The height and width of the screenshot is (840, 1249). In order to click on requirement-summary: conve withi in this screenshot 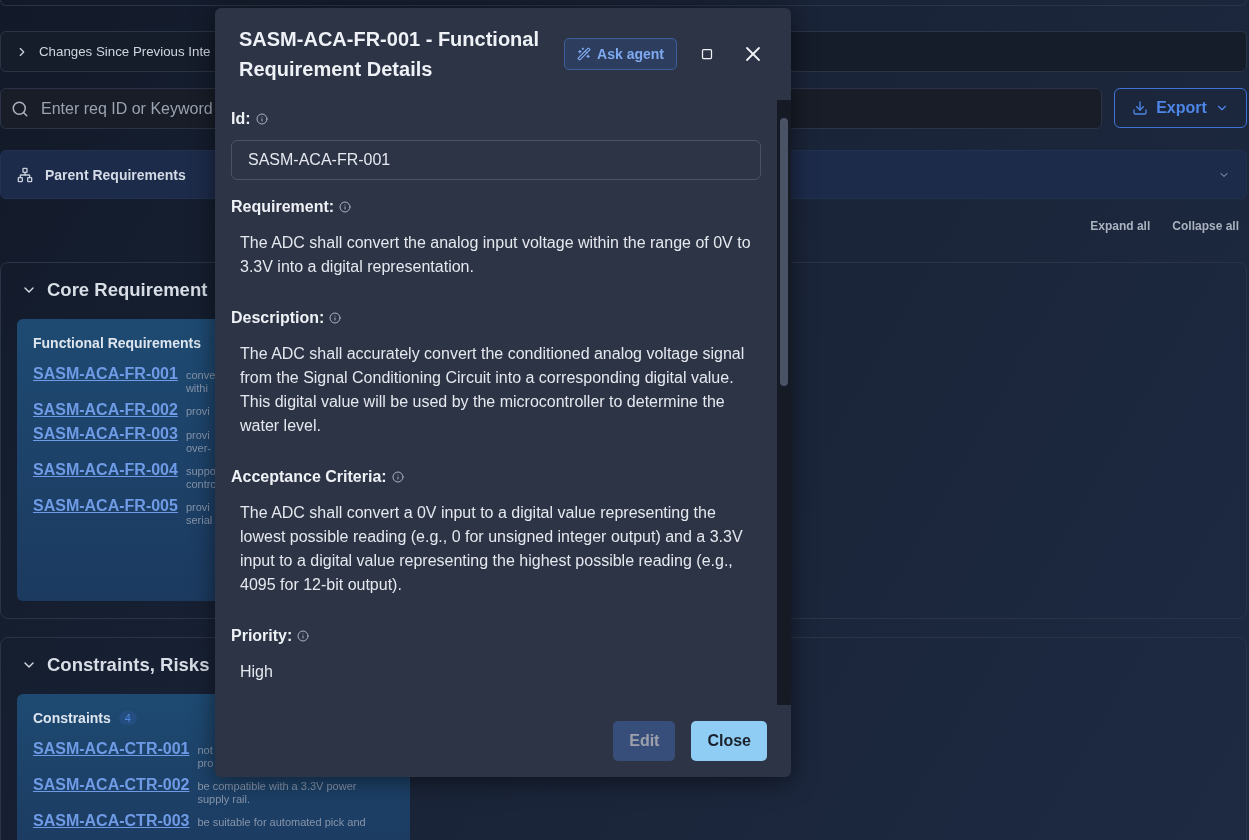, I will do `click(200, 381)`.